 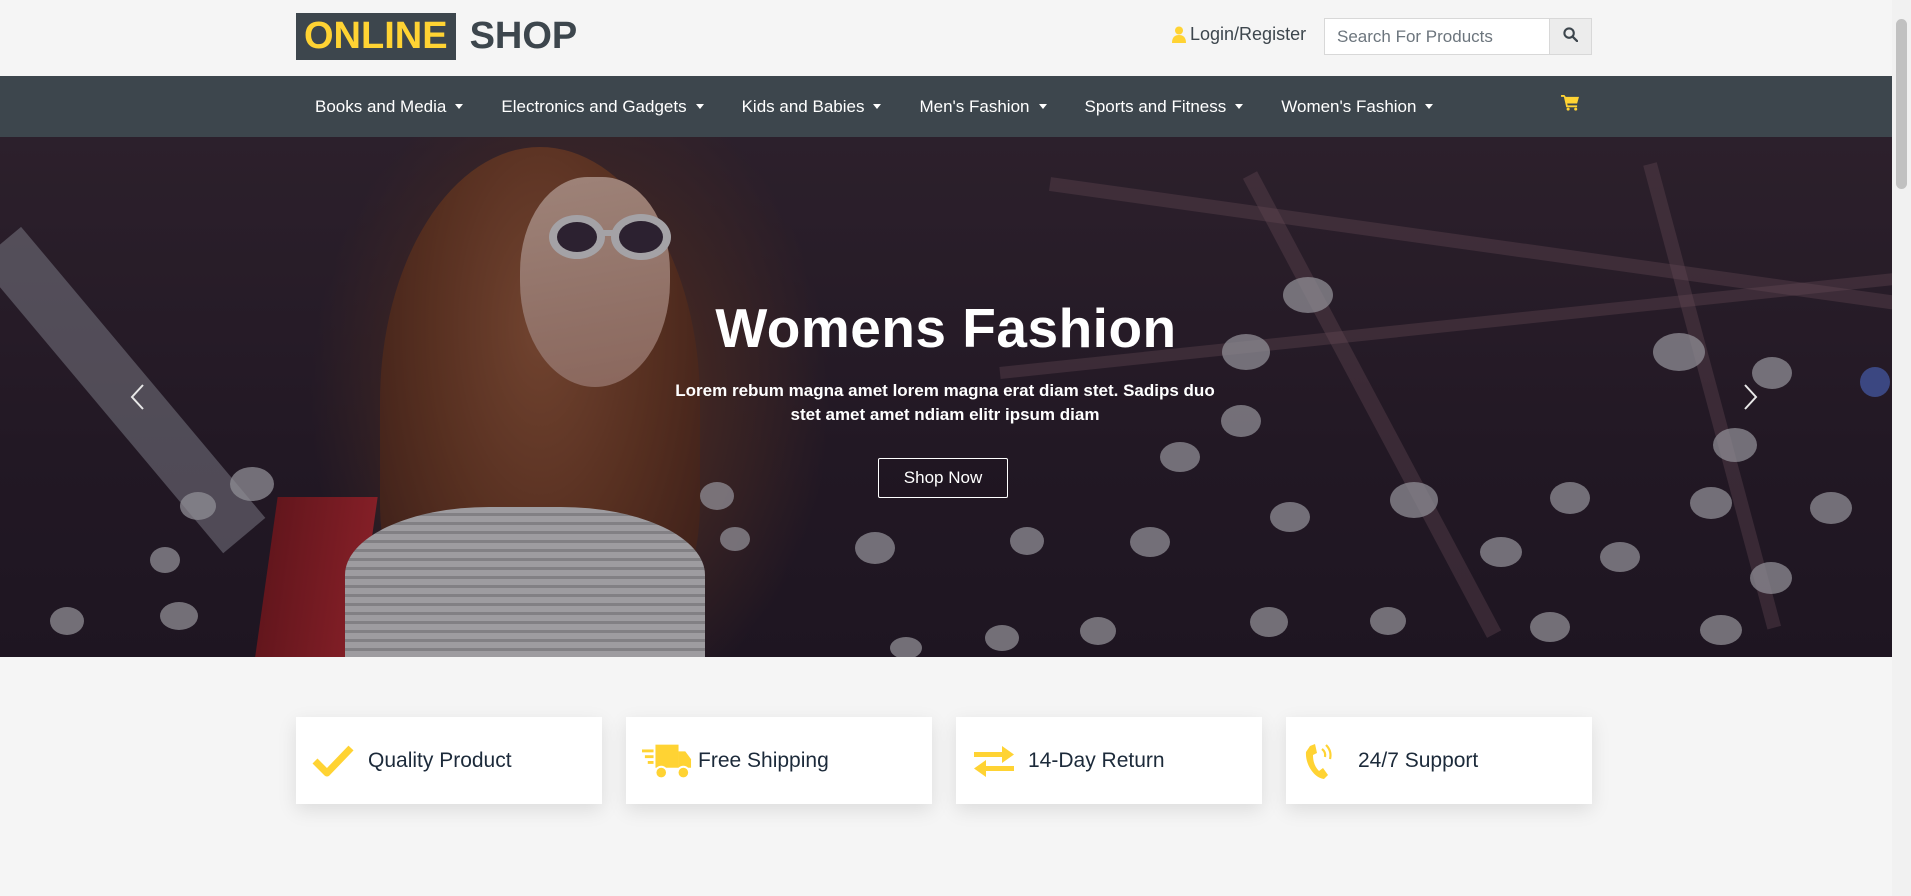 I want to click on hero-title: Womens Fashion, so click(x=946, y=328).